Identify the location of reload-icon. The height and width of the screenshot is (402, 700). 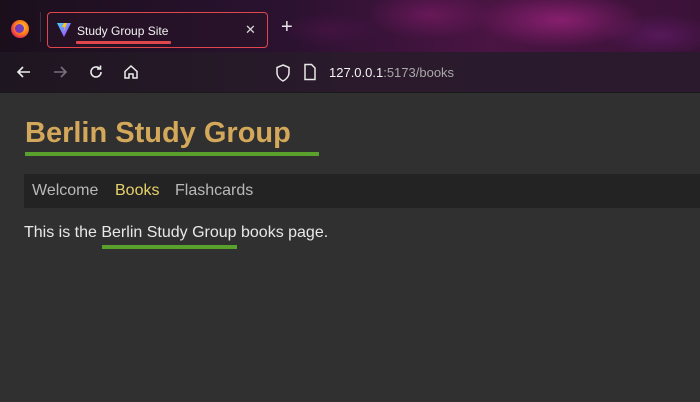
(96, 71).